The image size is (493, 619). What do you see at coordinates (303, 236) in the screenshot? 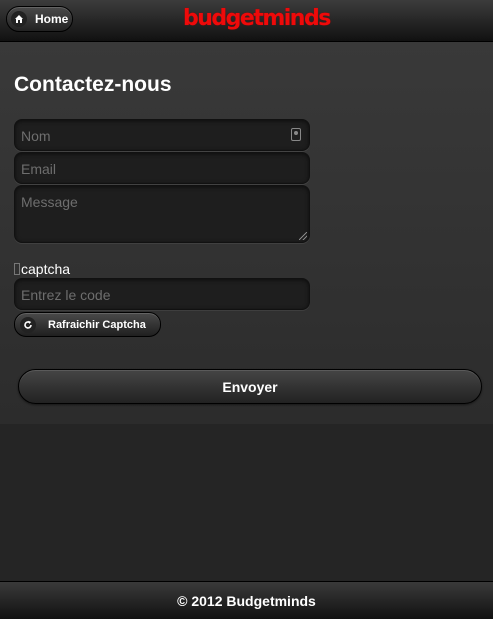
I see `resize-handle` at bounding box center [303, 236].